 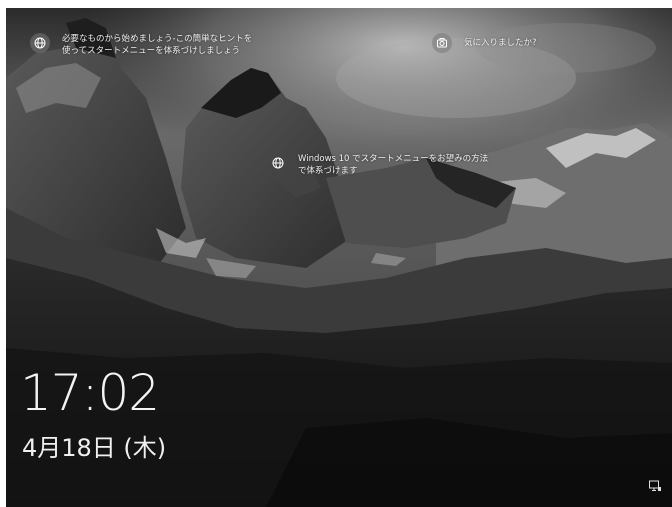 I want to click on lock-screen-date: 4月18日 (木), so click(x=94, y=448).